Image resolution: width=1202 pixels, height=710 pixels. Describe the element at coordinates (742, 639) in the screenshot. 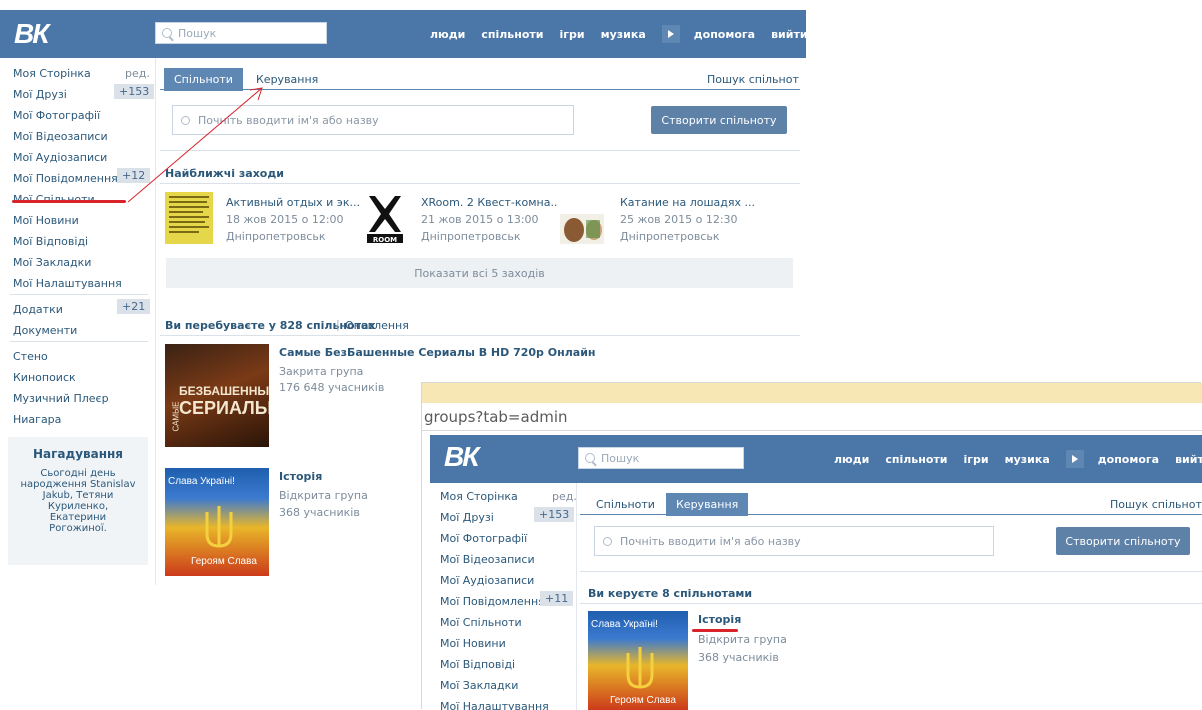

I see `group-type: Відкрита група` at that location.